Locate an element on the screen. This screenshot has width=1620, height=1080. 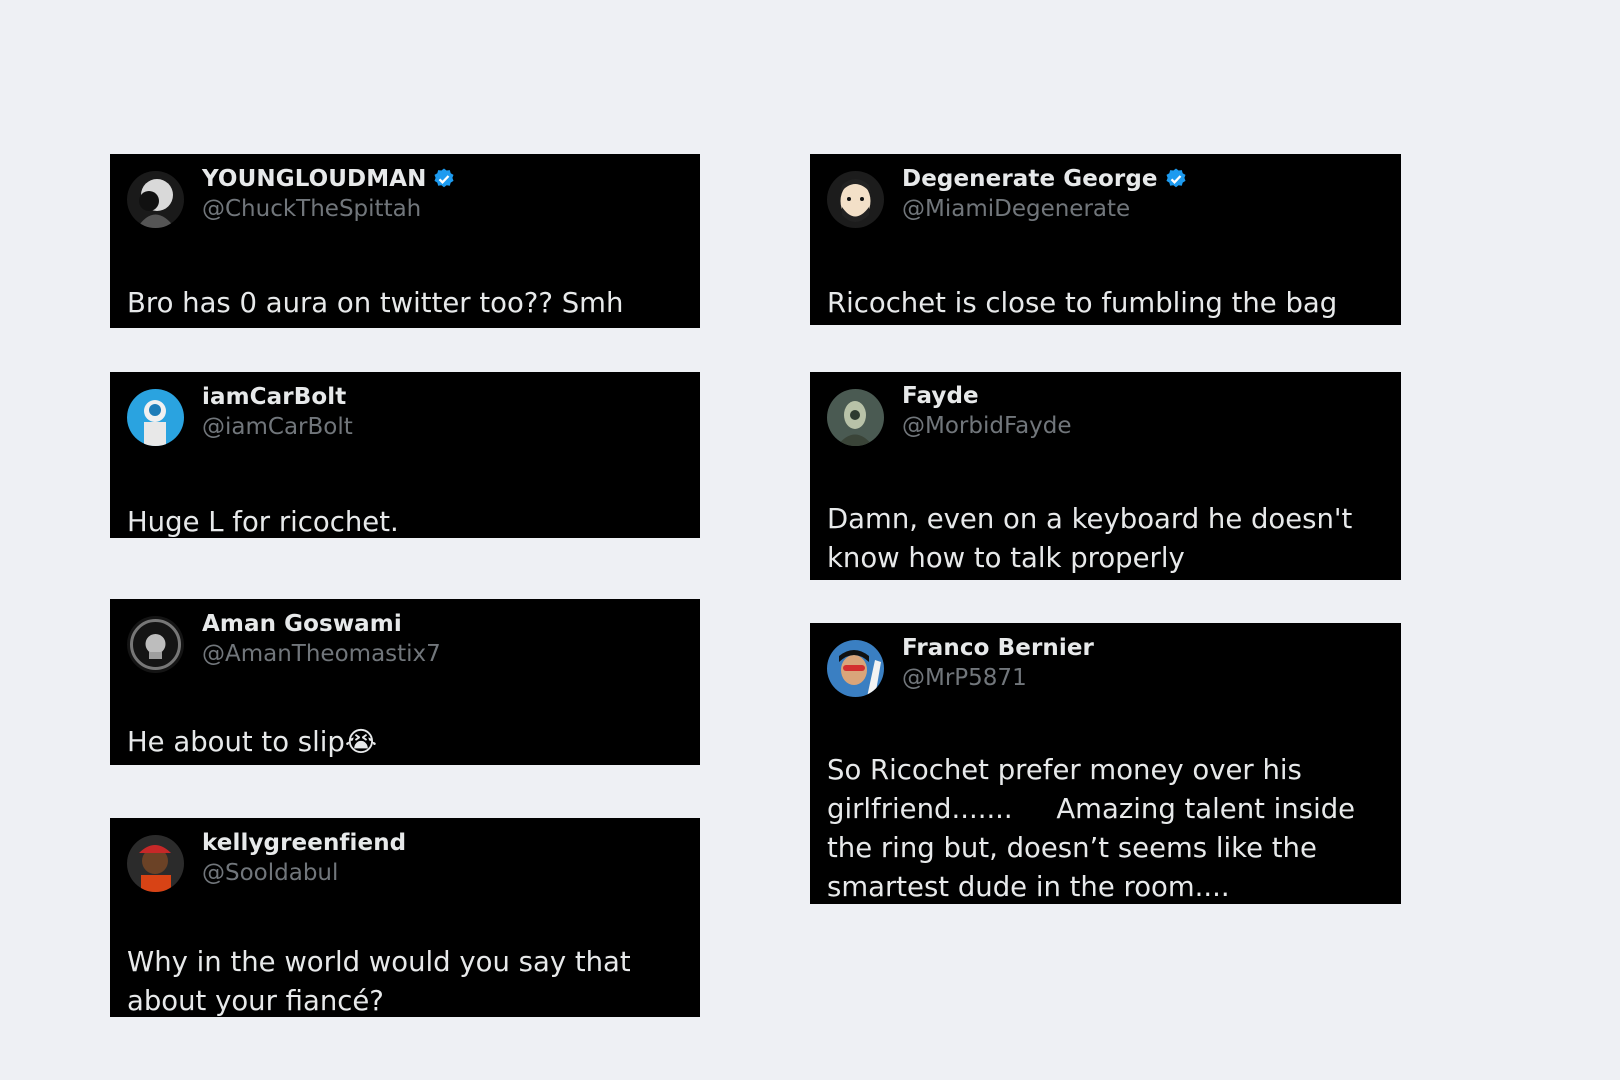
tweet-text: Huge L for ricochet. is located at coordinates (263, 522).